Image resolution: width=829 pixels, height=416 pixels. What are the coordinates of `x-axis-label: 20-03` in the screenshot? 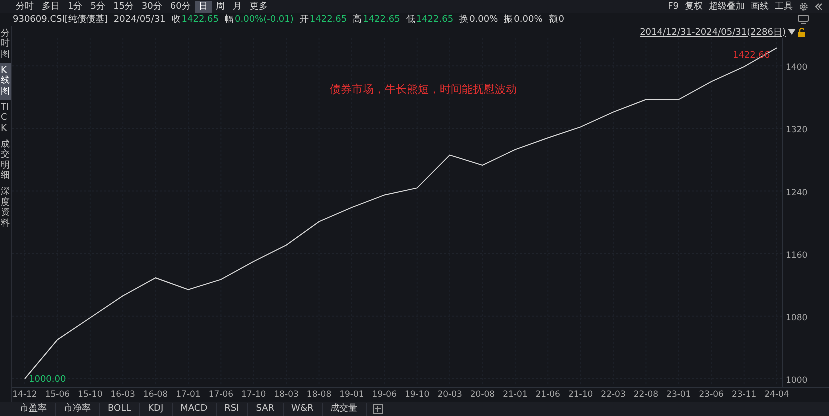 It's located at (450, 395).